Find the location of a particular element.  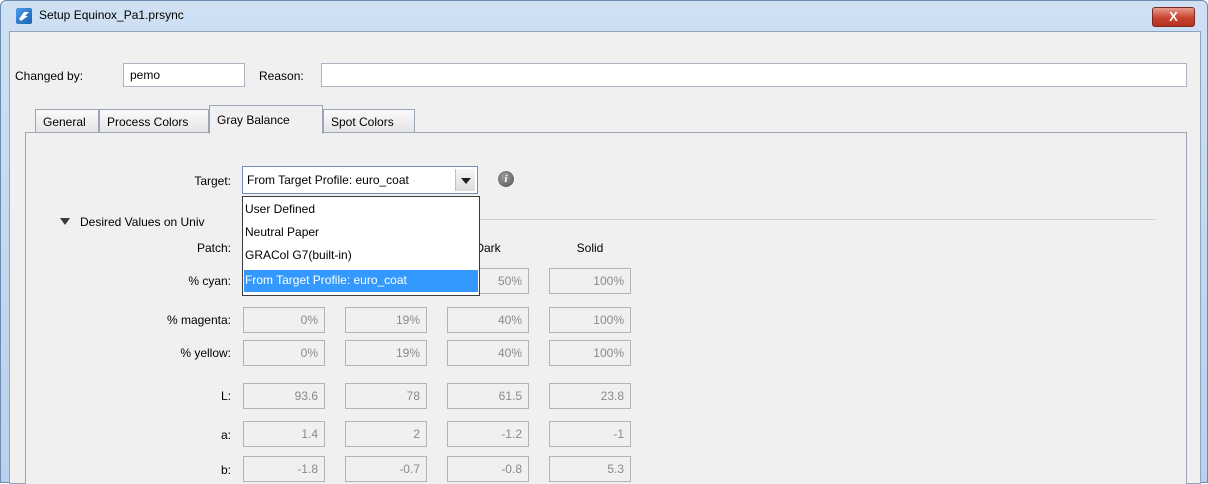

value-field: 5.3 is located at coordinates (590, 469).